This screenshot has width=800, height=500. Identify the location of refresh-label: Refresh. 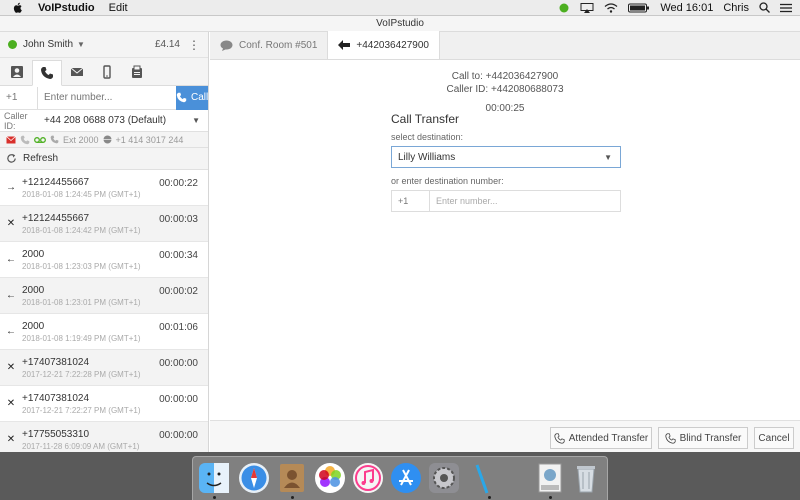
(41, 158).